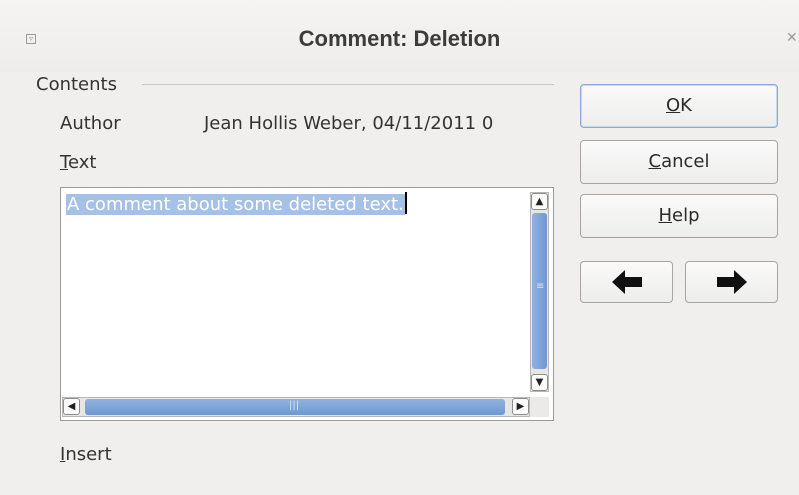 The image size is (799, 495). What do you see at coordinates (685, 161) in the screenshot?
I see `cancel-label-rest: ancel` at bounding box center [685, 161].